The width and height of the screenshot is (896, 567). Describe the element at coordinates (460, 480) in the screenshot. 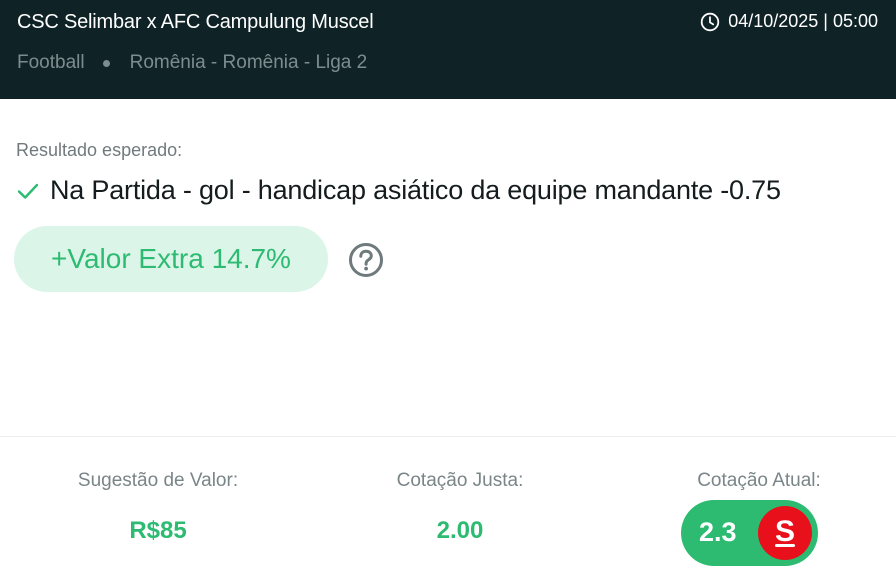

I see `fair-odds-label: Cotação Justa:` at that location.